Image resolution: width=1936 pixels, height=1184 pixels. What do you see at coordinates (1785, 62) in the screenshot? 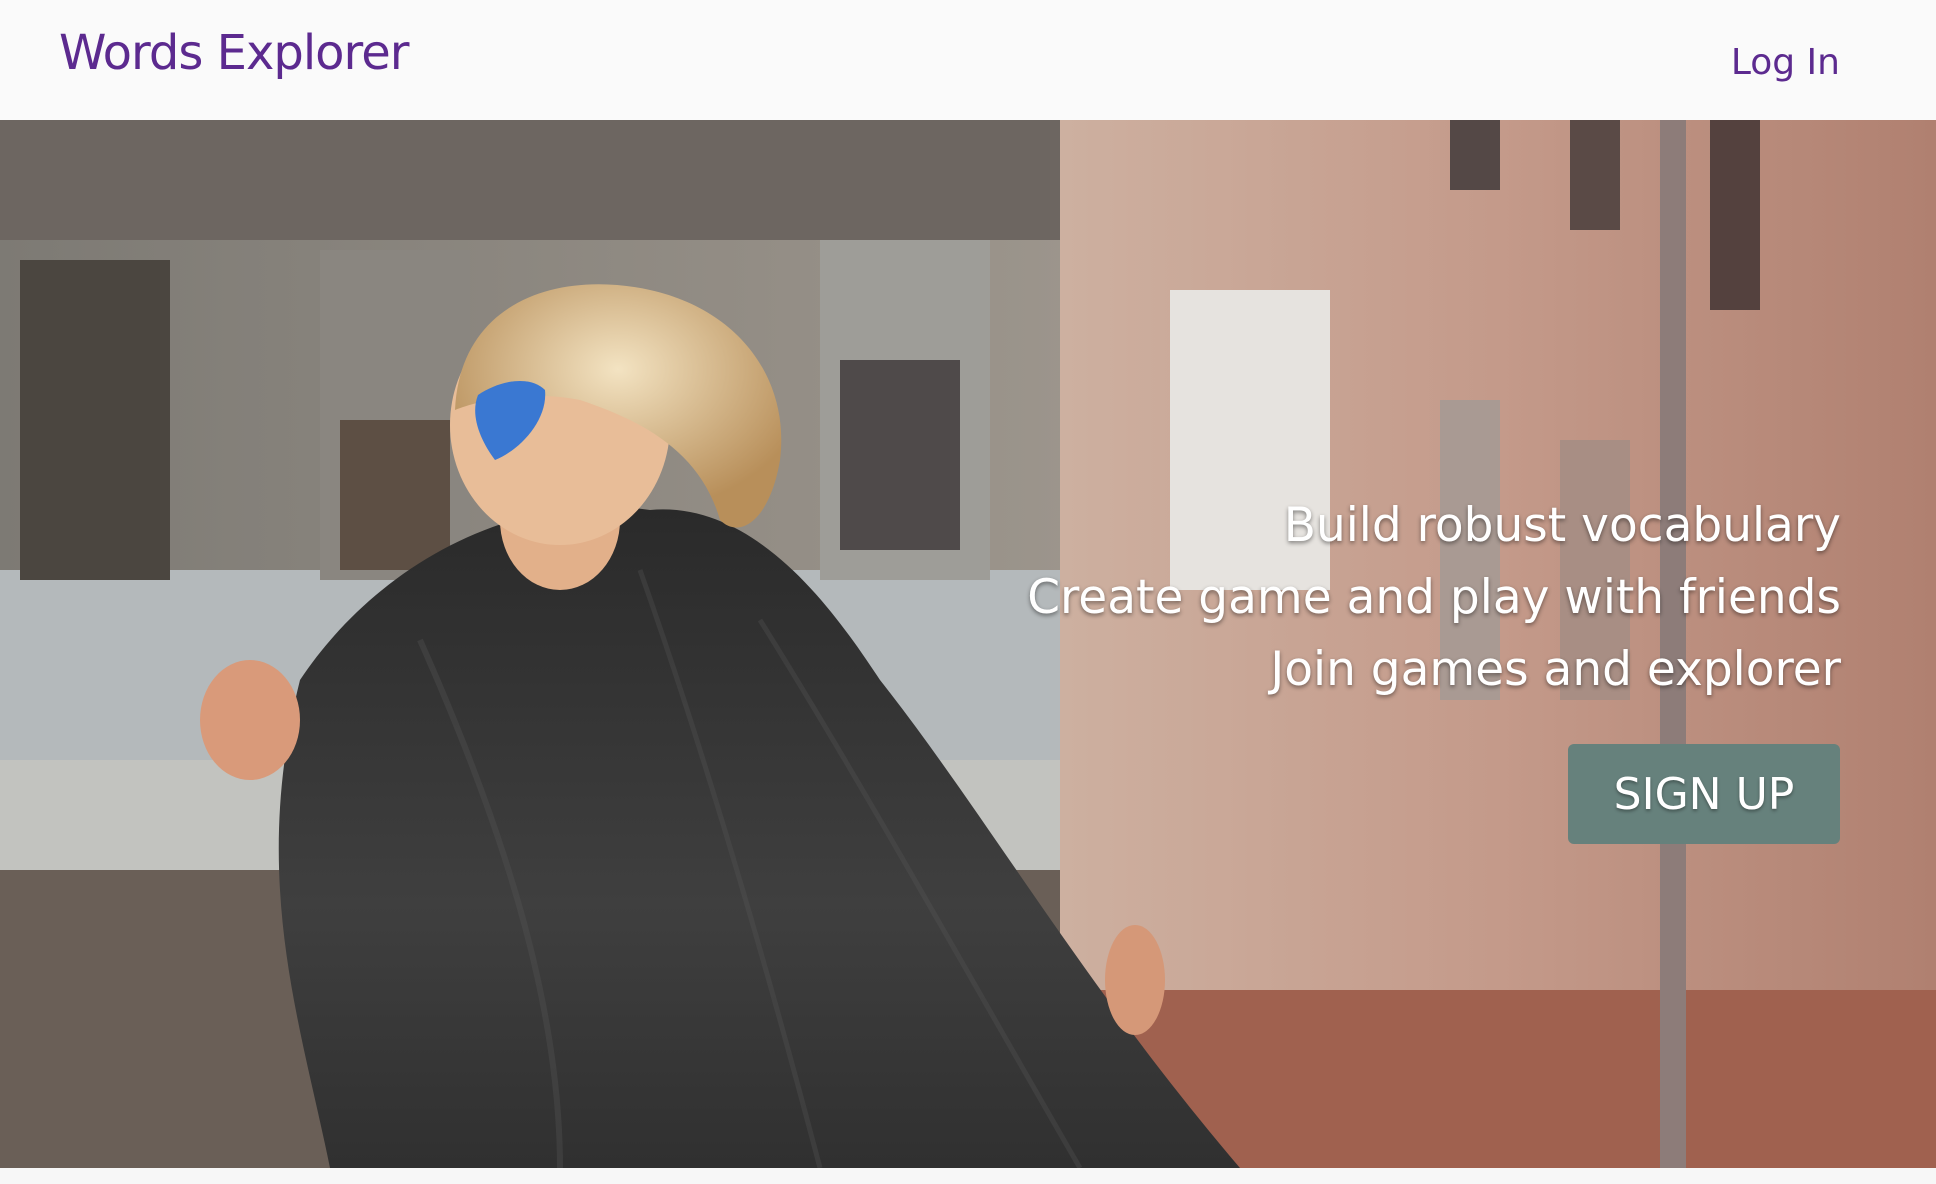
I see `login-link: Log In` at bounding box center [1785, 62].